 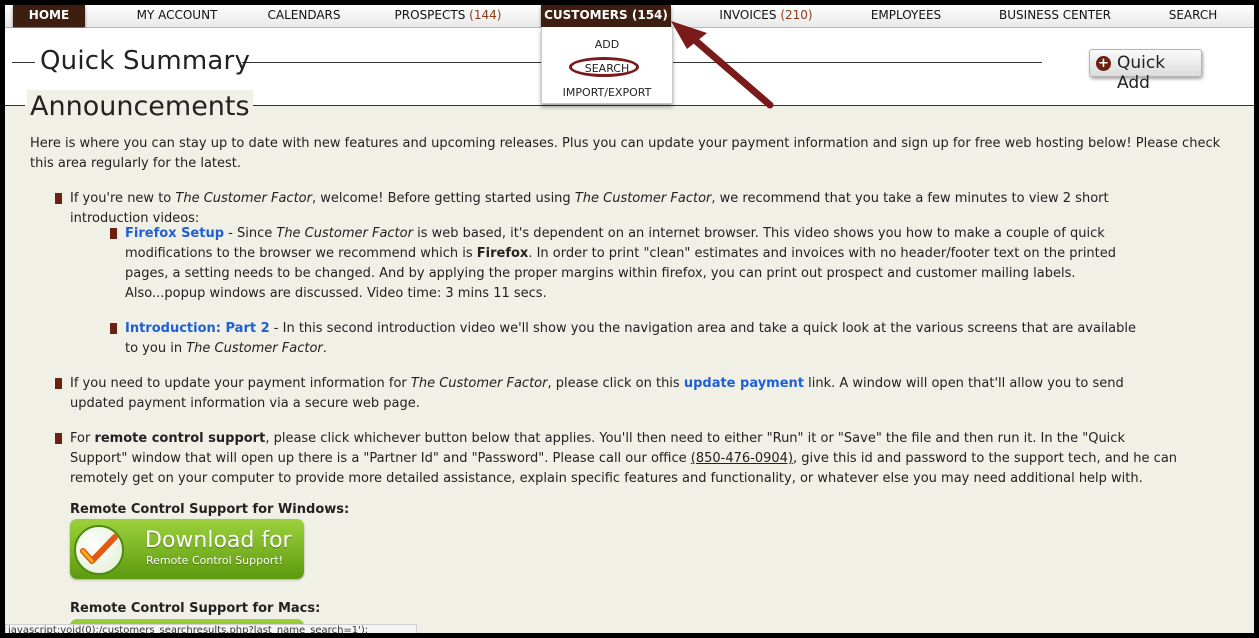 What do you see at coordinates (215, 560) in the screenshot?
I see `download-subtitle: Remote Control Support!` at bounding box center [215, 560].